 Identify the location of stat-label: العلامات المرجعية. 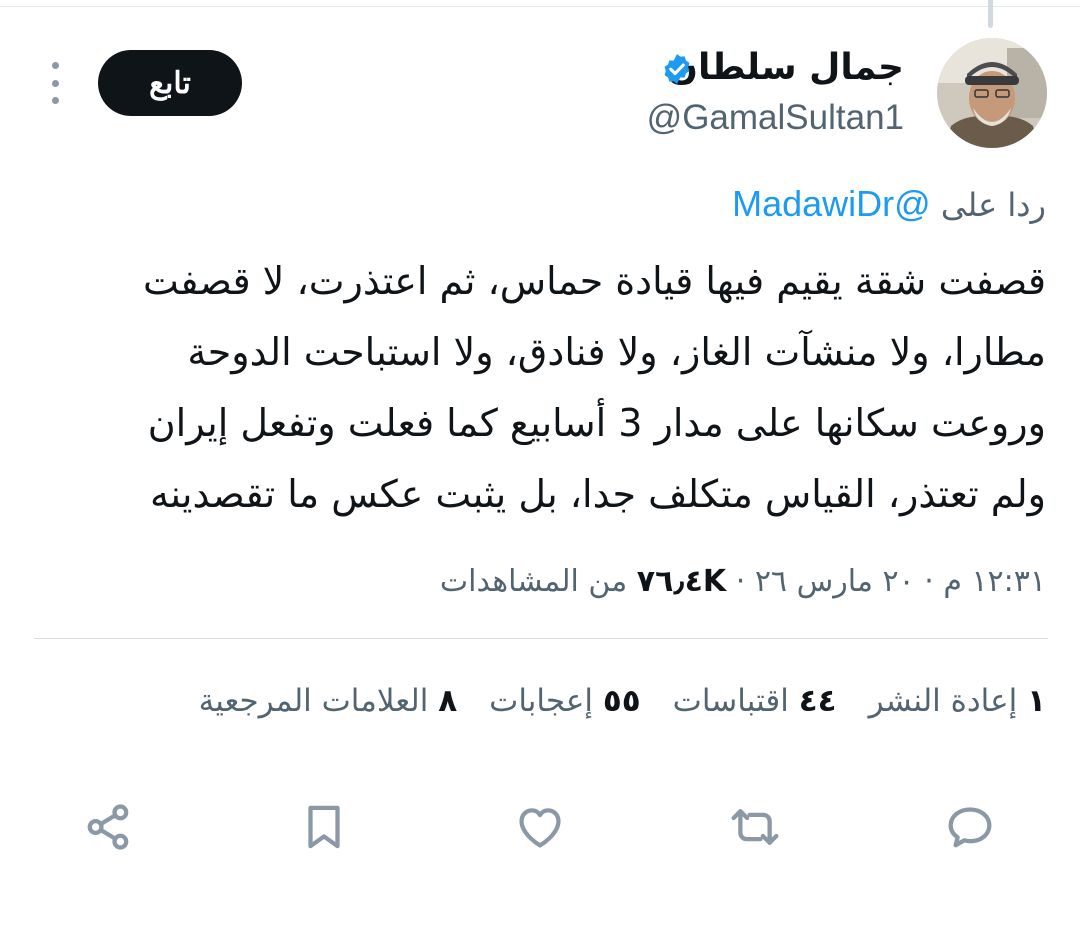
(313, 701).